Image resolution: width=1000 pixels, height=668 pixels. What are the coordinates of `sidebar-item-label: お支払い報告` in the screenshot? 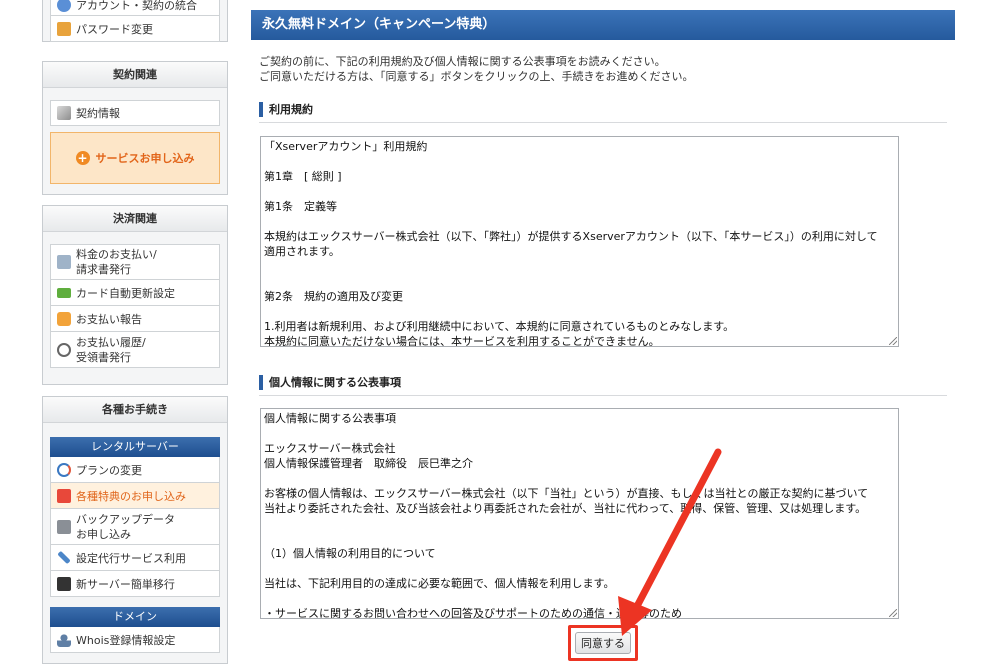 It's located at (109, 319).